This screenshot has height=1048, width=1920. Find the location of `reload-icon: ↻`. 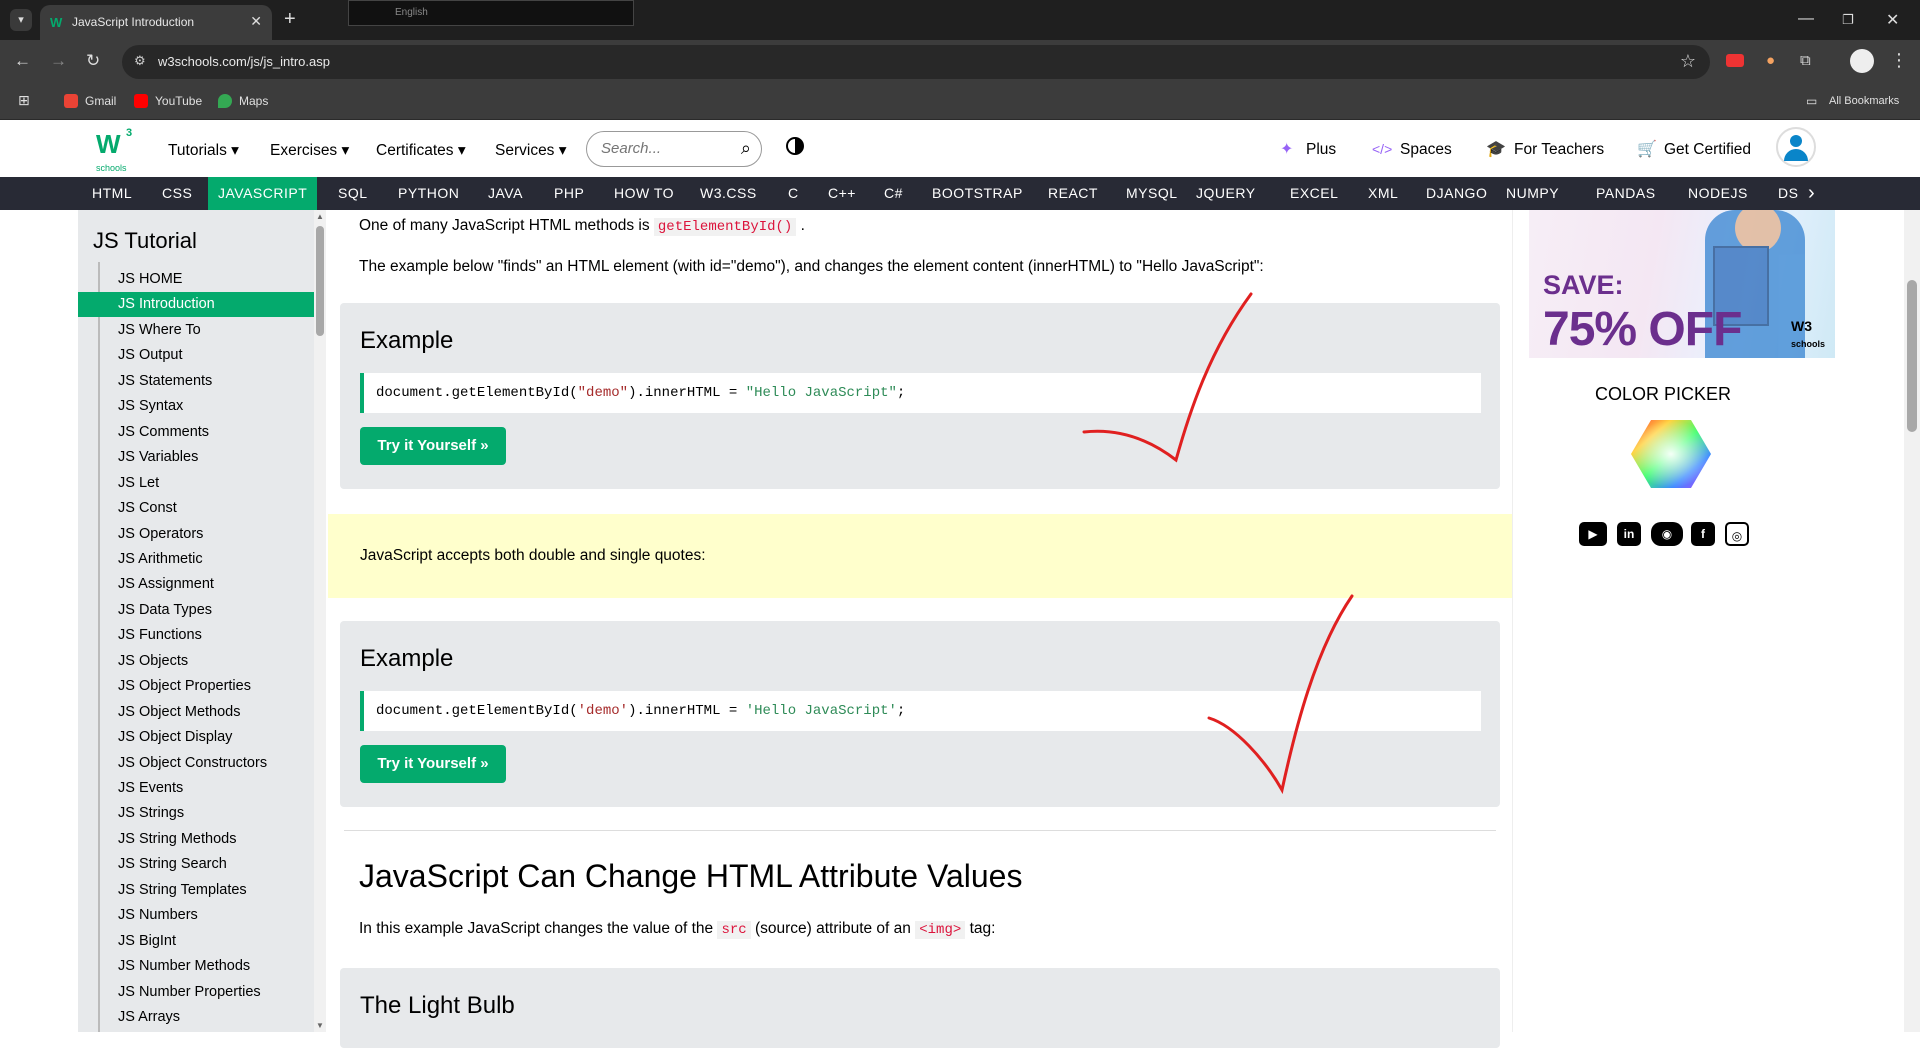

reload-icon: ↻ is located at coordinates (93, 61).